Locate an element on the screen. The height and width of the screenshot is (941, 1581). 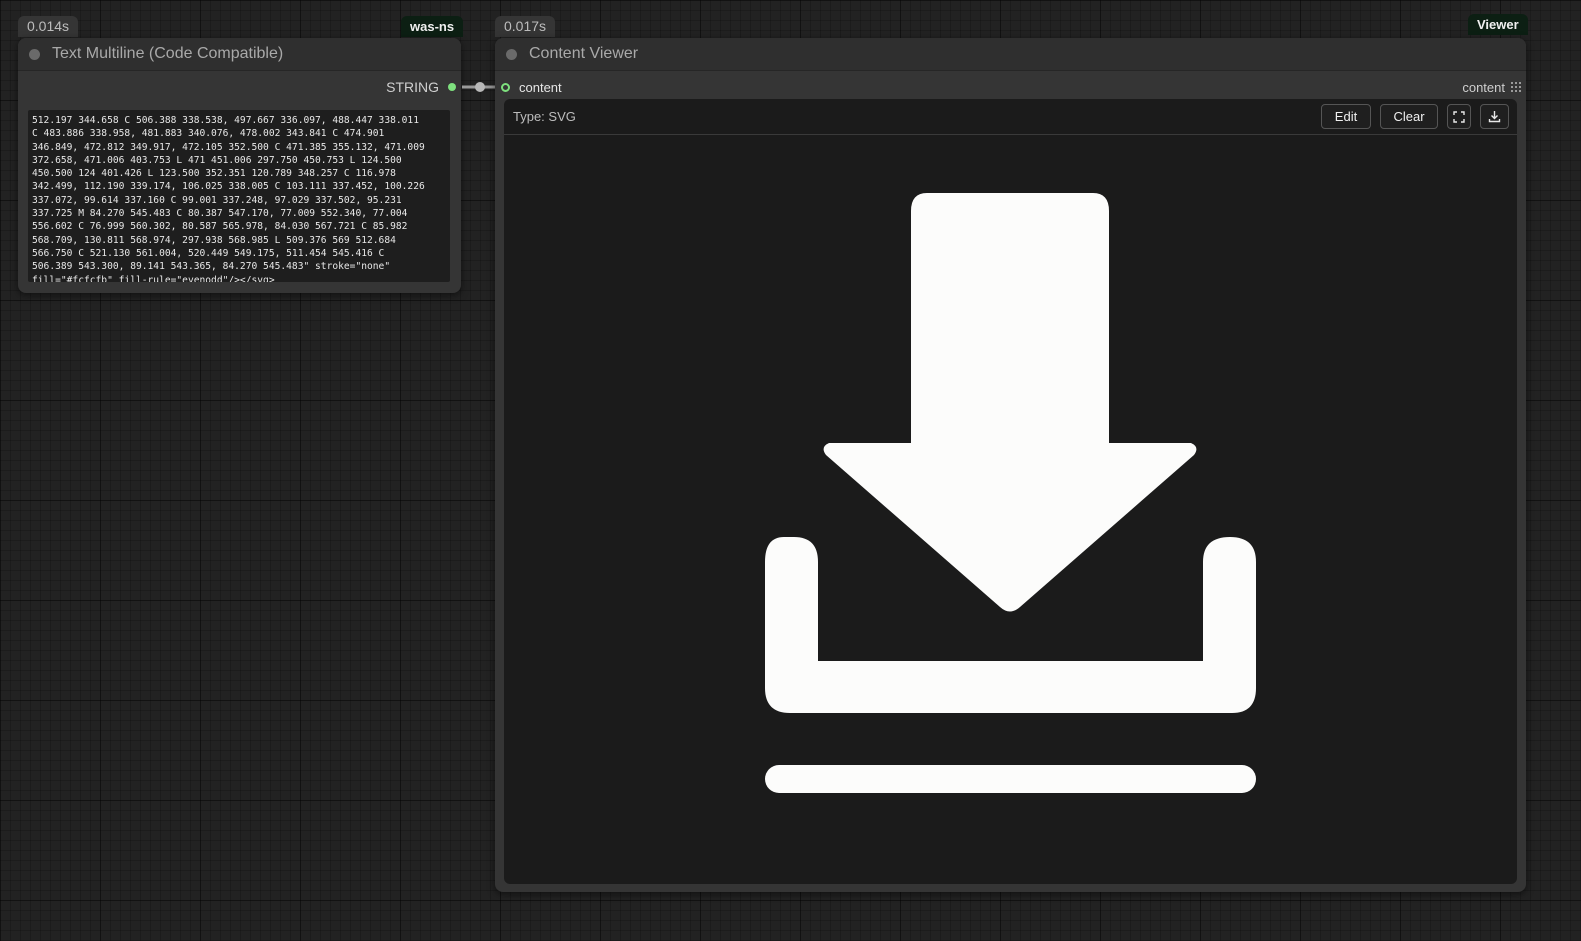
content-input-slot: content is located at coordinates (531, 87).